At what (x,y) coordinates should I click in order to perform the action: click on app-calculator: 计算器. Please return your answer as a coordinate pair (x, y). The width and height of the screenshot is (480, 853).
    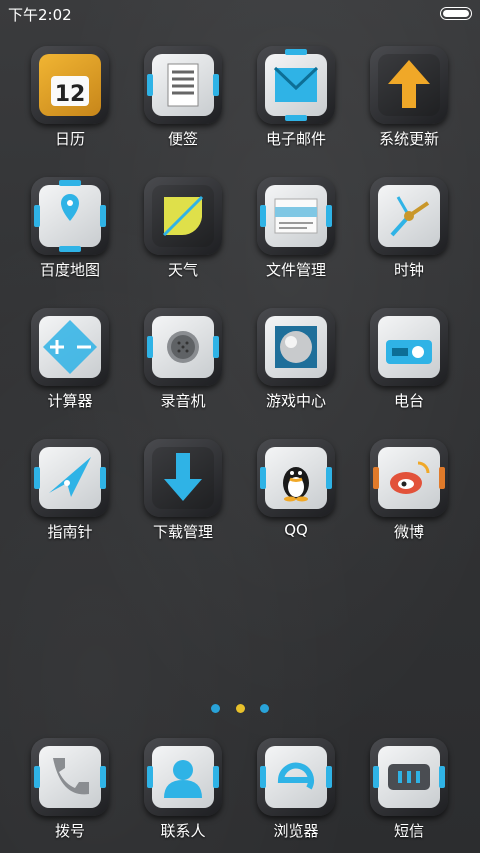
    Looking at the image, I should click on (70, 362).